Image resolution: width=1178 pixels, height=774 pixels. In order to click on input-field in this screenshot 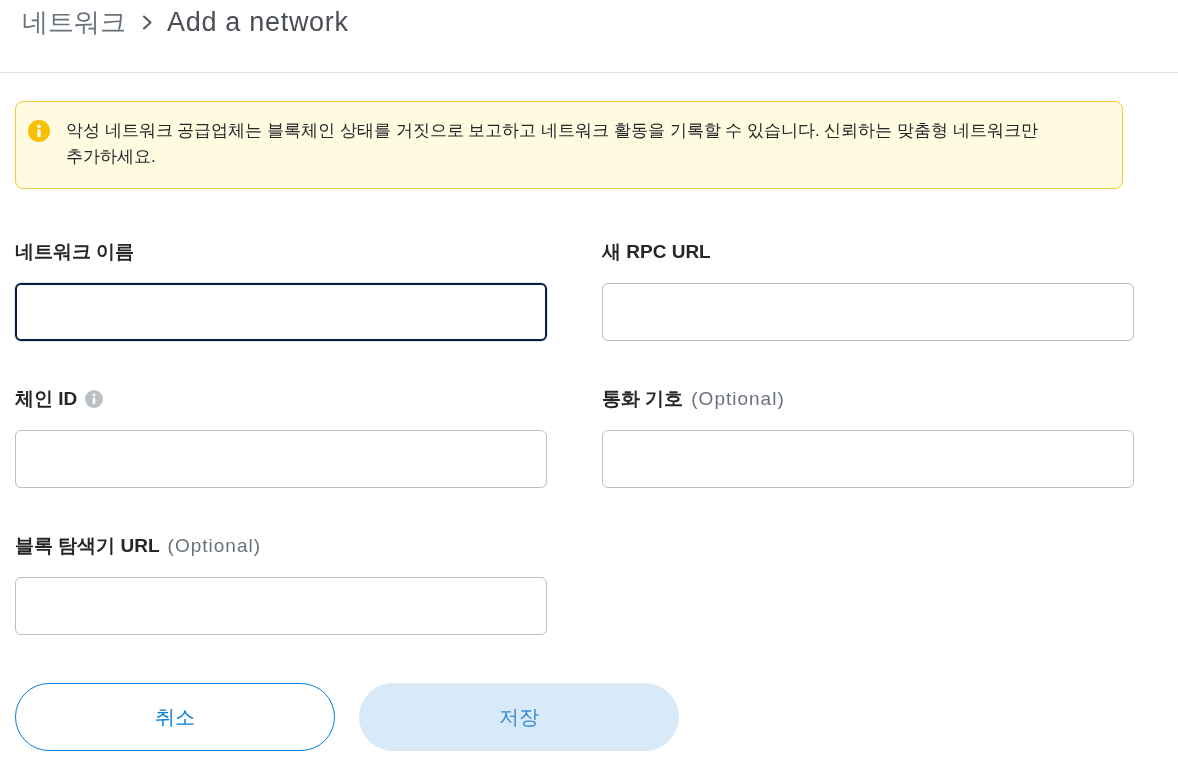, I will do `click(281, 312)`.